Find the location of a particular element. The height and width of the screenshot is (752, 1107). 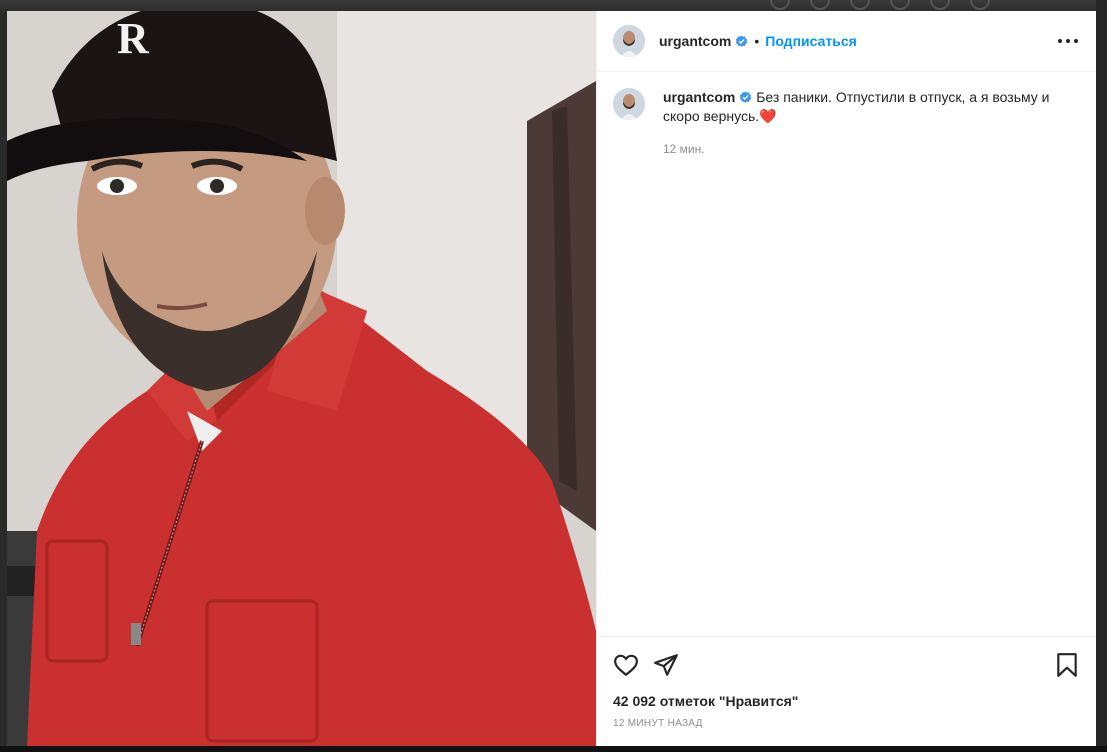

follow-button: Подписаться is located at coordinates (811, 41).